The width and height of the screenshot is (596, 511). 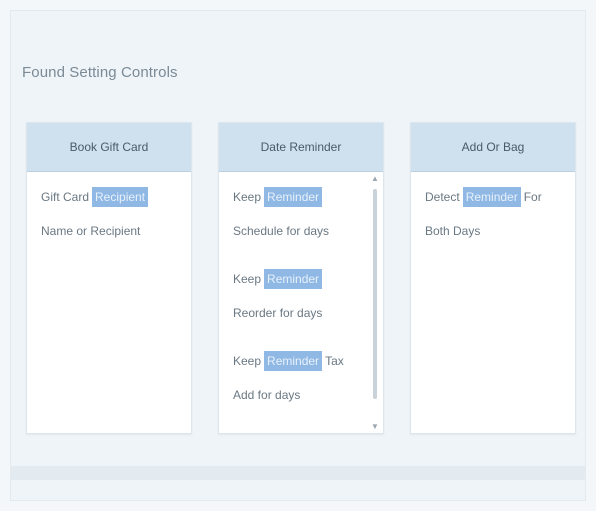 What do you see at coordinates (493, 231) in the screenshot?
I see `card-line: Both Days` at bounding box center [493, 231].